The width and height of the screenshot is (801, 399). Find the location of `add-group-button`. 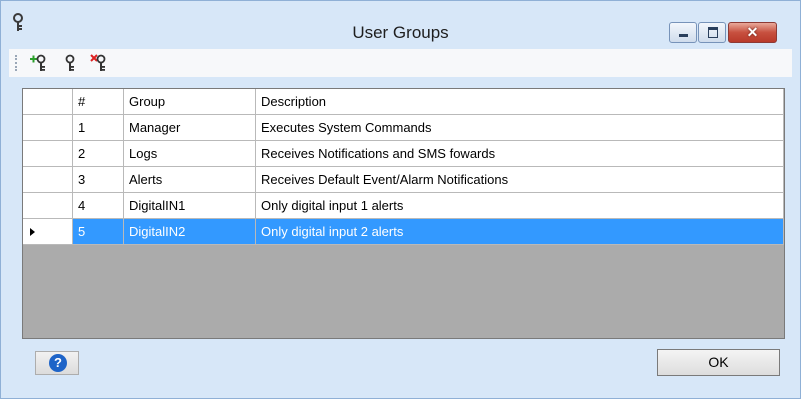

add-group-button is located at coordinates (39, 63).